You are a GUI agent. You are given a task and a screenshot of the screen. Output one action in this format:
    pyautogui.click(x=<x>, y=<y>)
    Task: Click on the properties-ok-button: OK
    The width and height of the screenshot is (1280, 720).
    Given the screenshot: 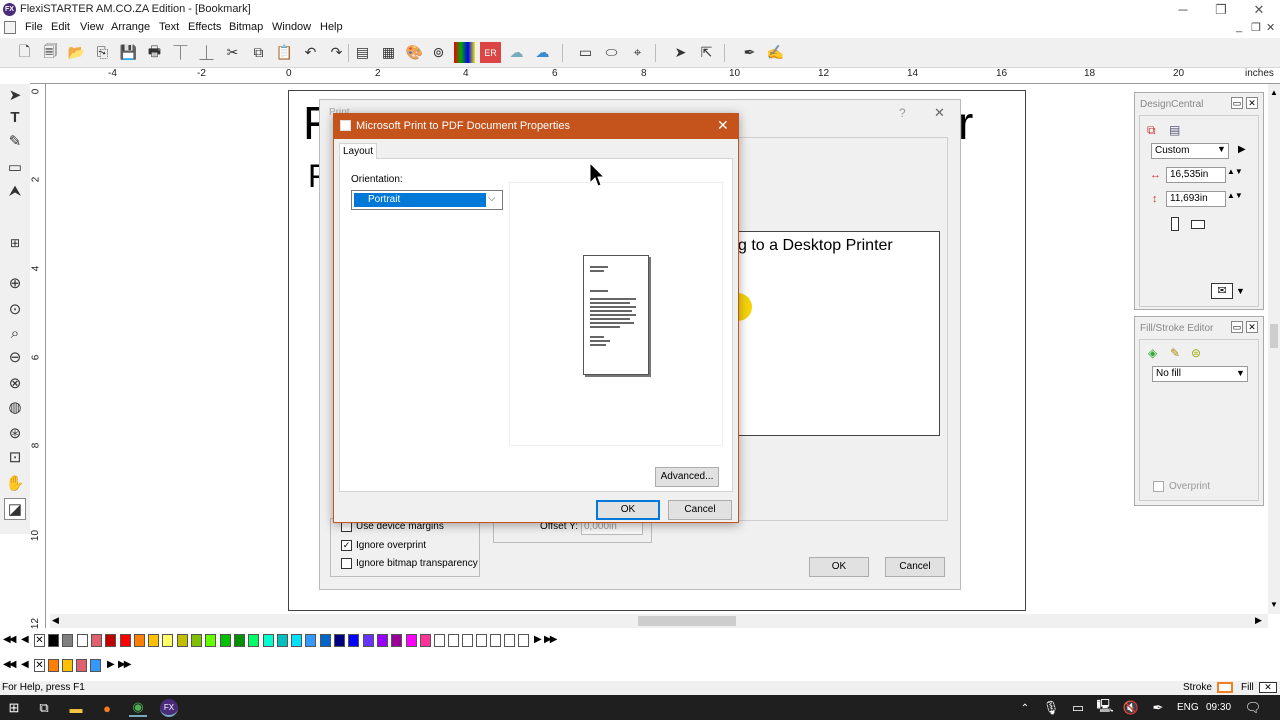 What is the action you would take?
    pyautogui.click(x=628, y=510)
    